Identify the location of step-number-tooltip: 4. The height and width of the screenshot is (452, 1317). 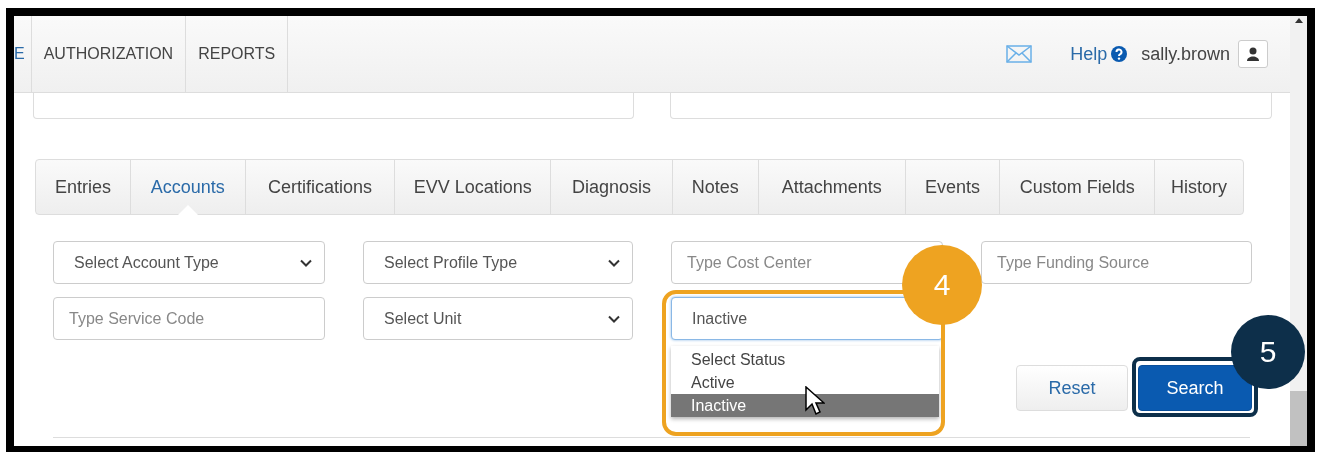
(942, 285).